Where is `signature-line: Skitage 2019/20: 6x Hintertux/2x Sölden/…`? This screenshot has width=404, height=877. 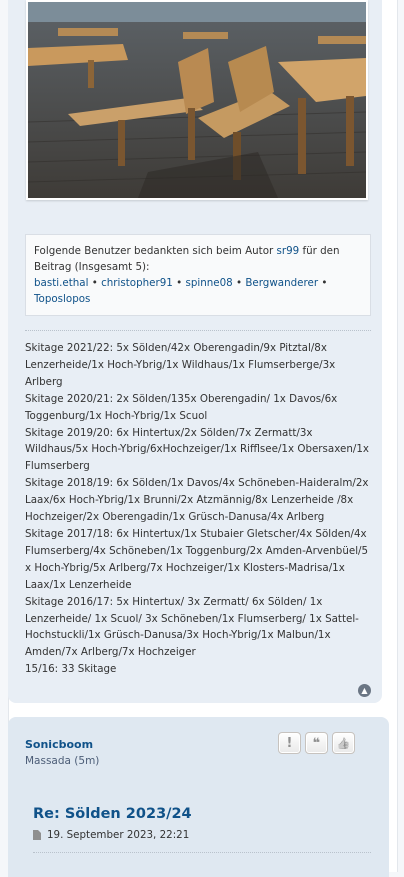 signature-line: Skitage 2019/20: 6x Hintertux/2x Sölden/… is located at coordinates (169, 432).